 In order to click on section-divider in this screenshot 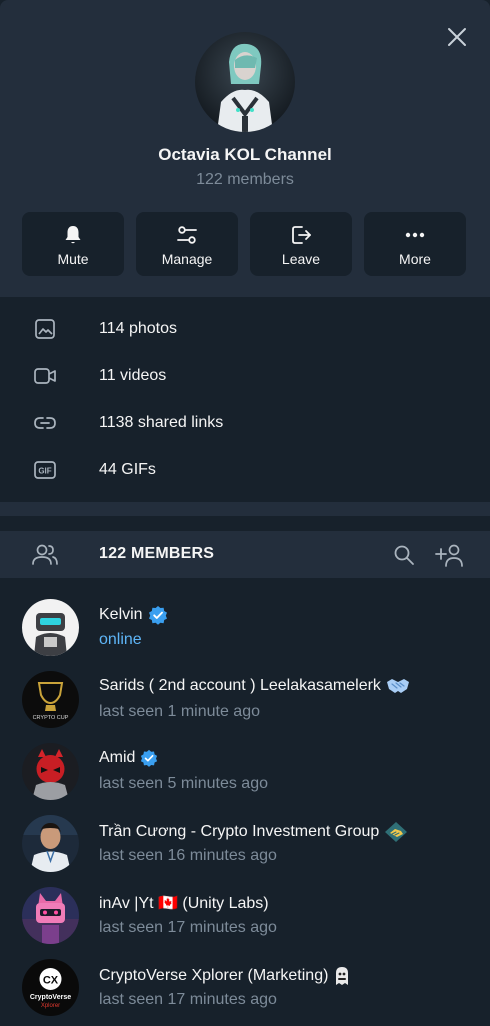, I will do `click(245, 509)`.